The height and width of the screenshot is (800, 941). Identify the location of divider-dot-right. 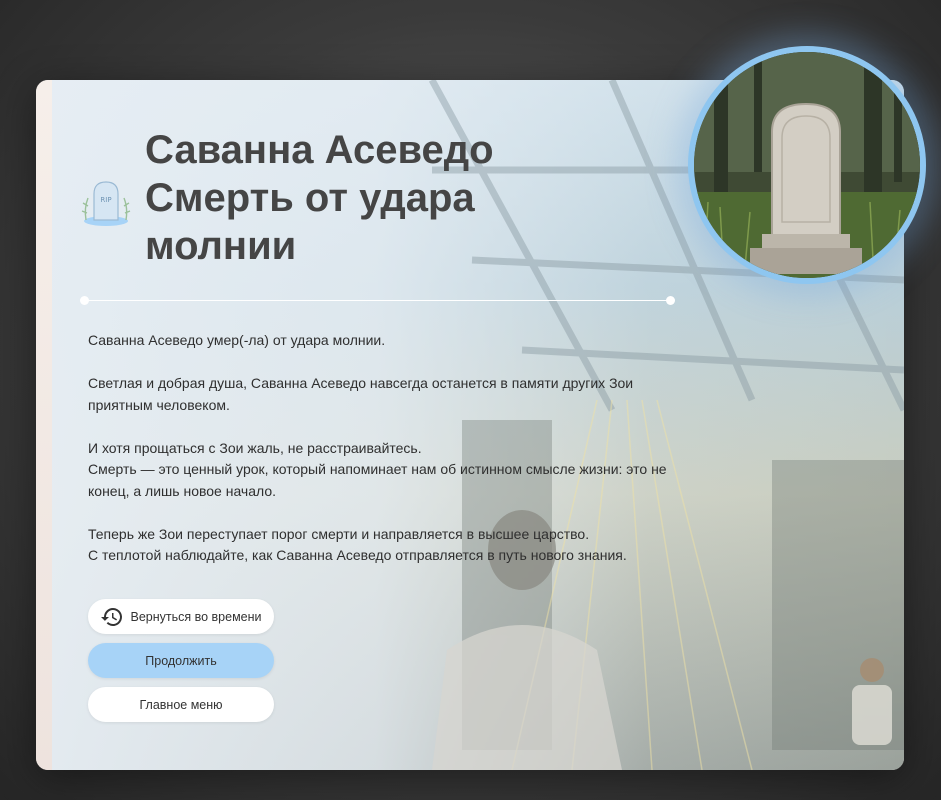
(670, 300).